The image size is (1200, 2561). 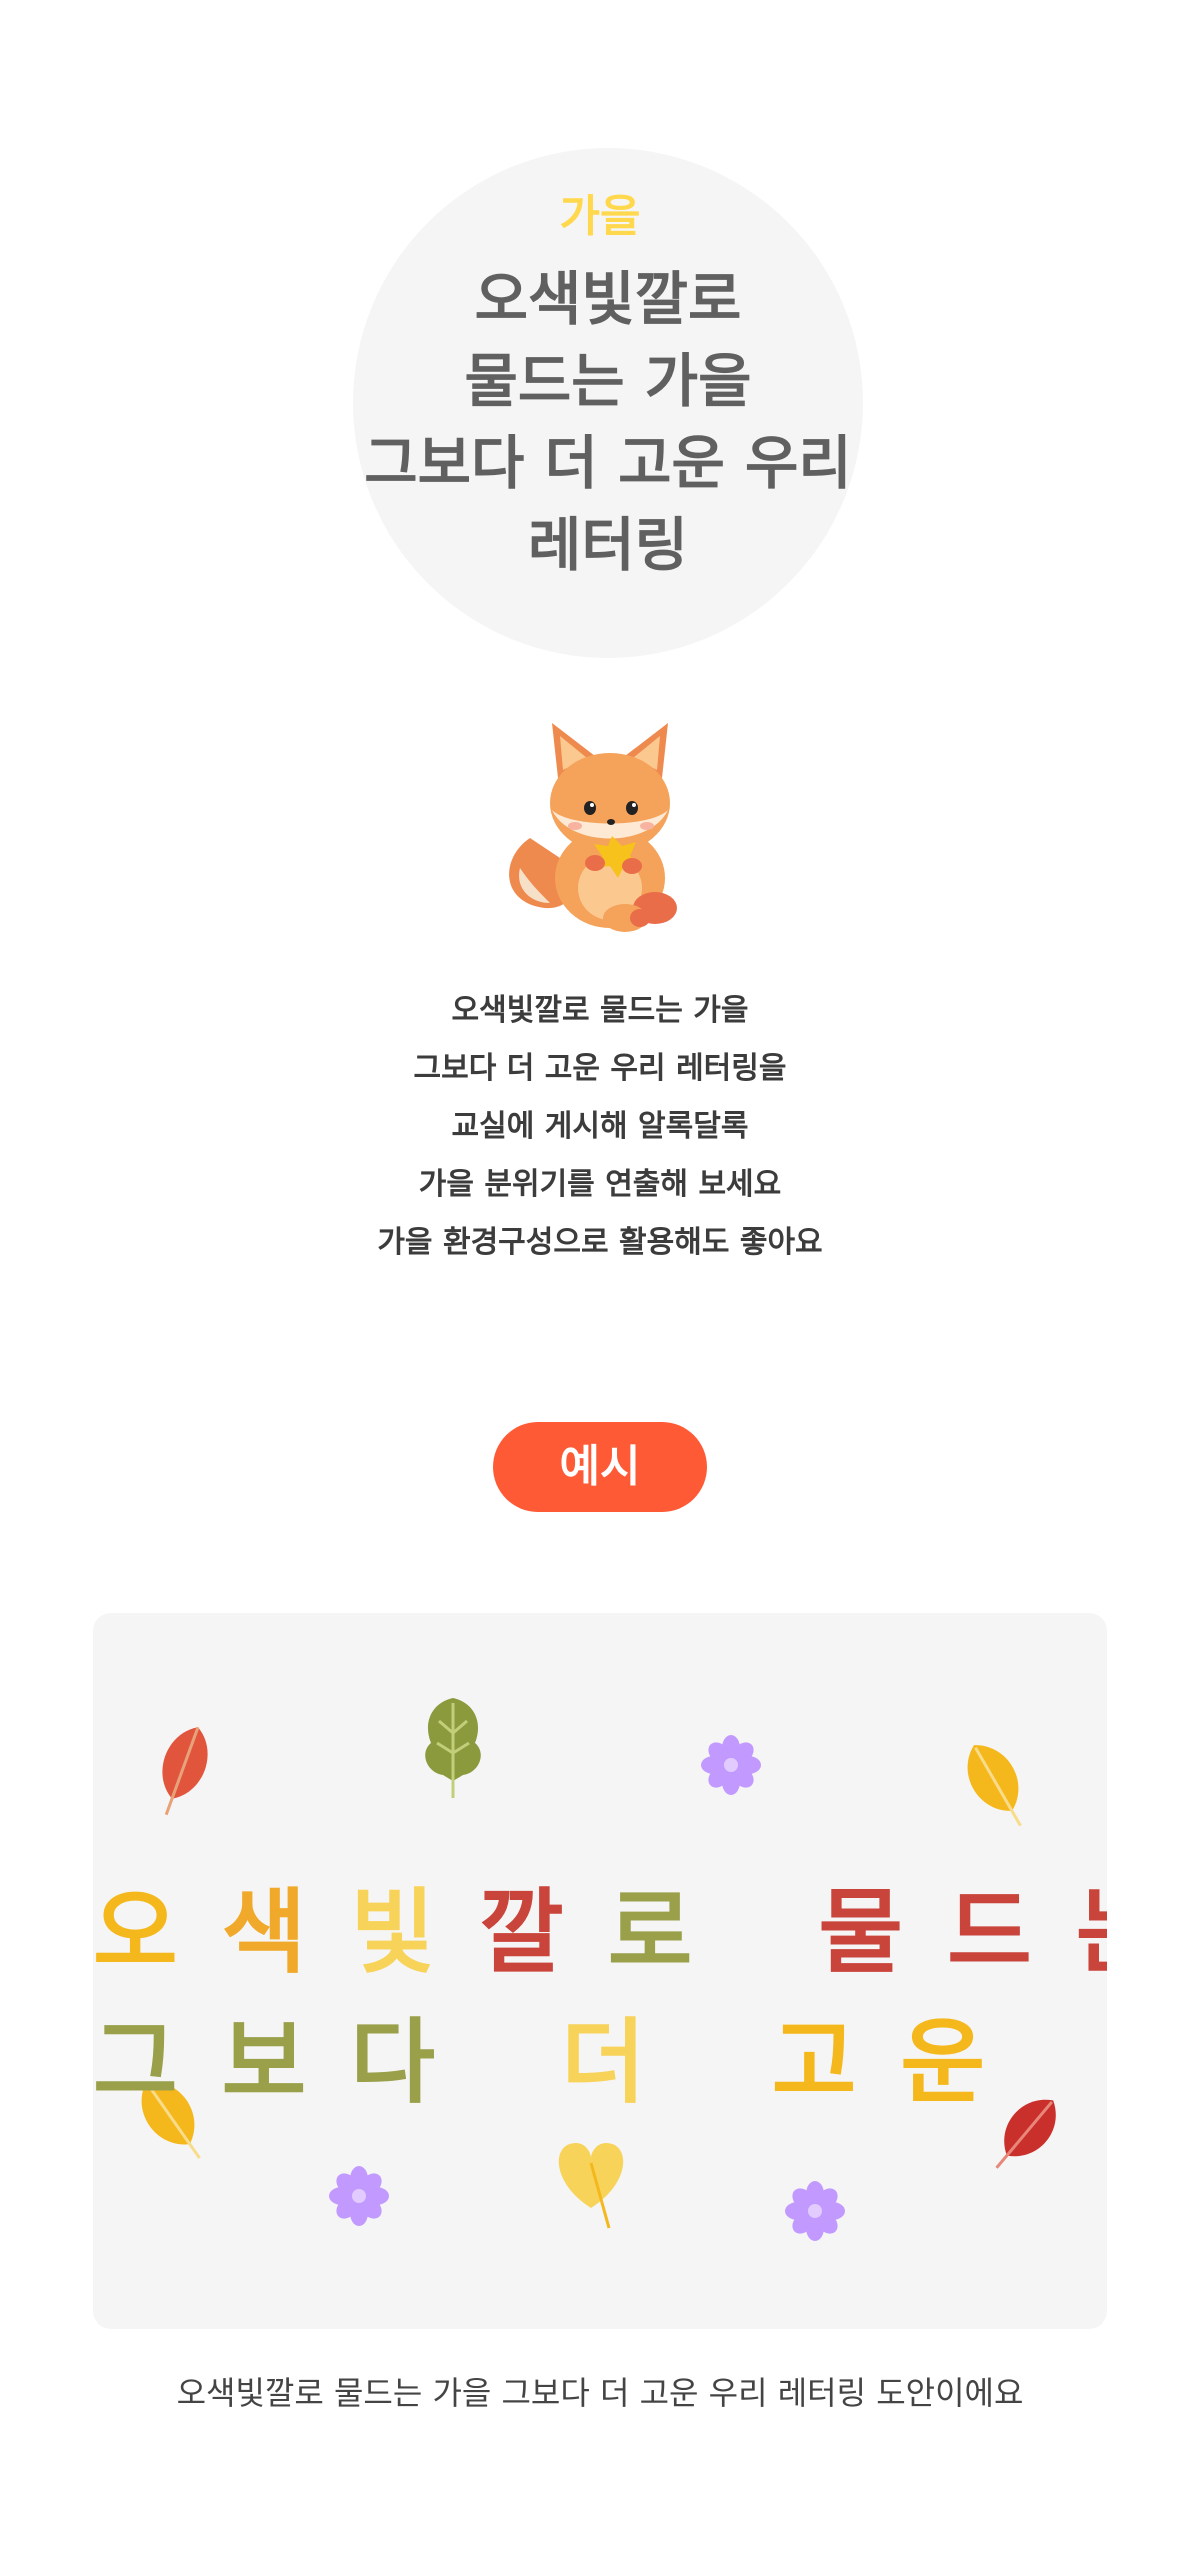 I want to click on lettering-char: 로, so click(x=653, y=1932).